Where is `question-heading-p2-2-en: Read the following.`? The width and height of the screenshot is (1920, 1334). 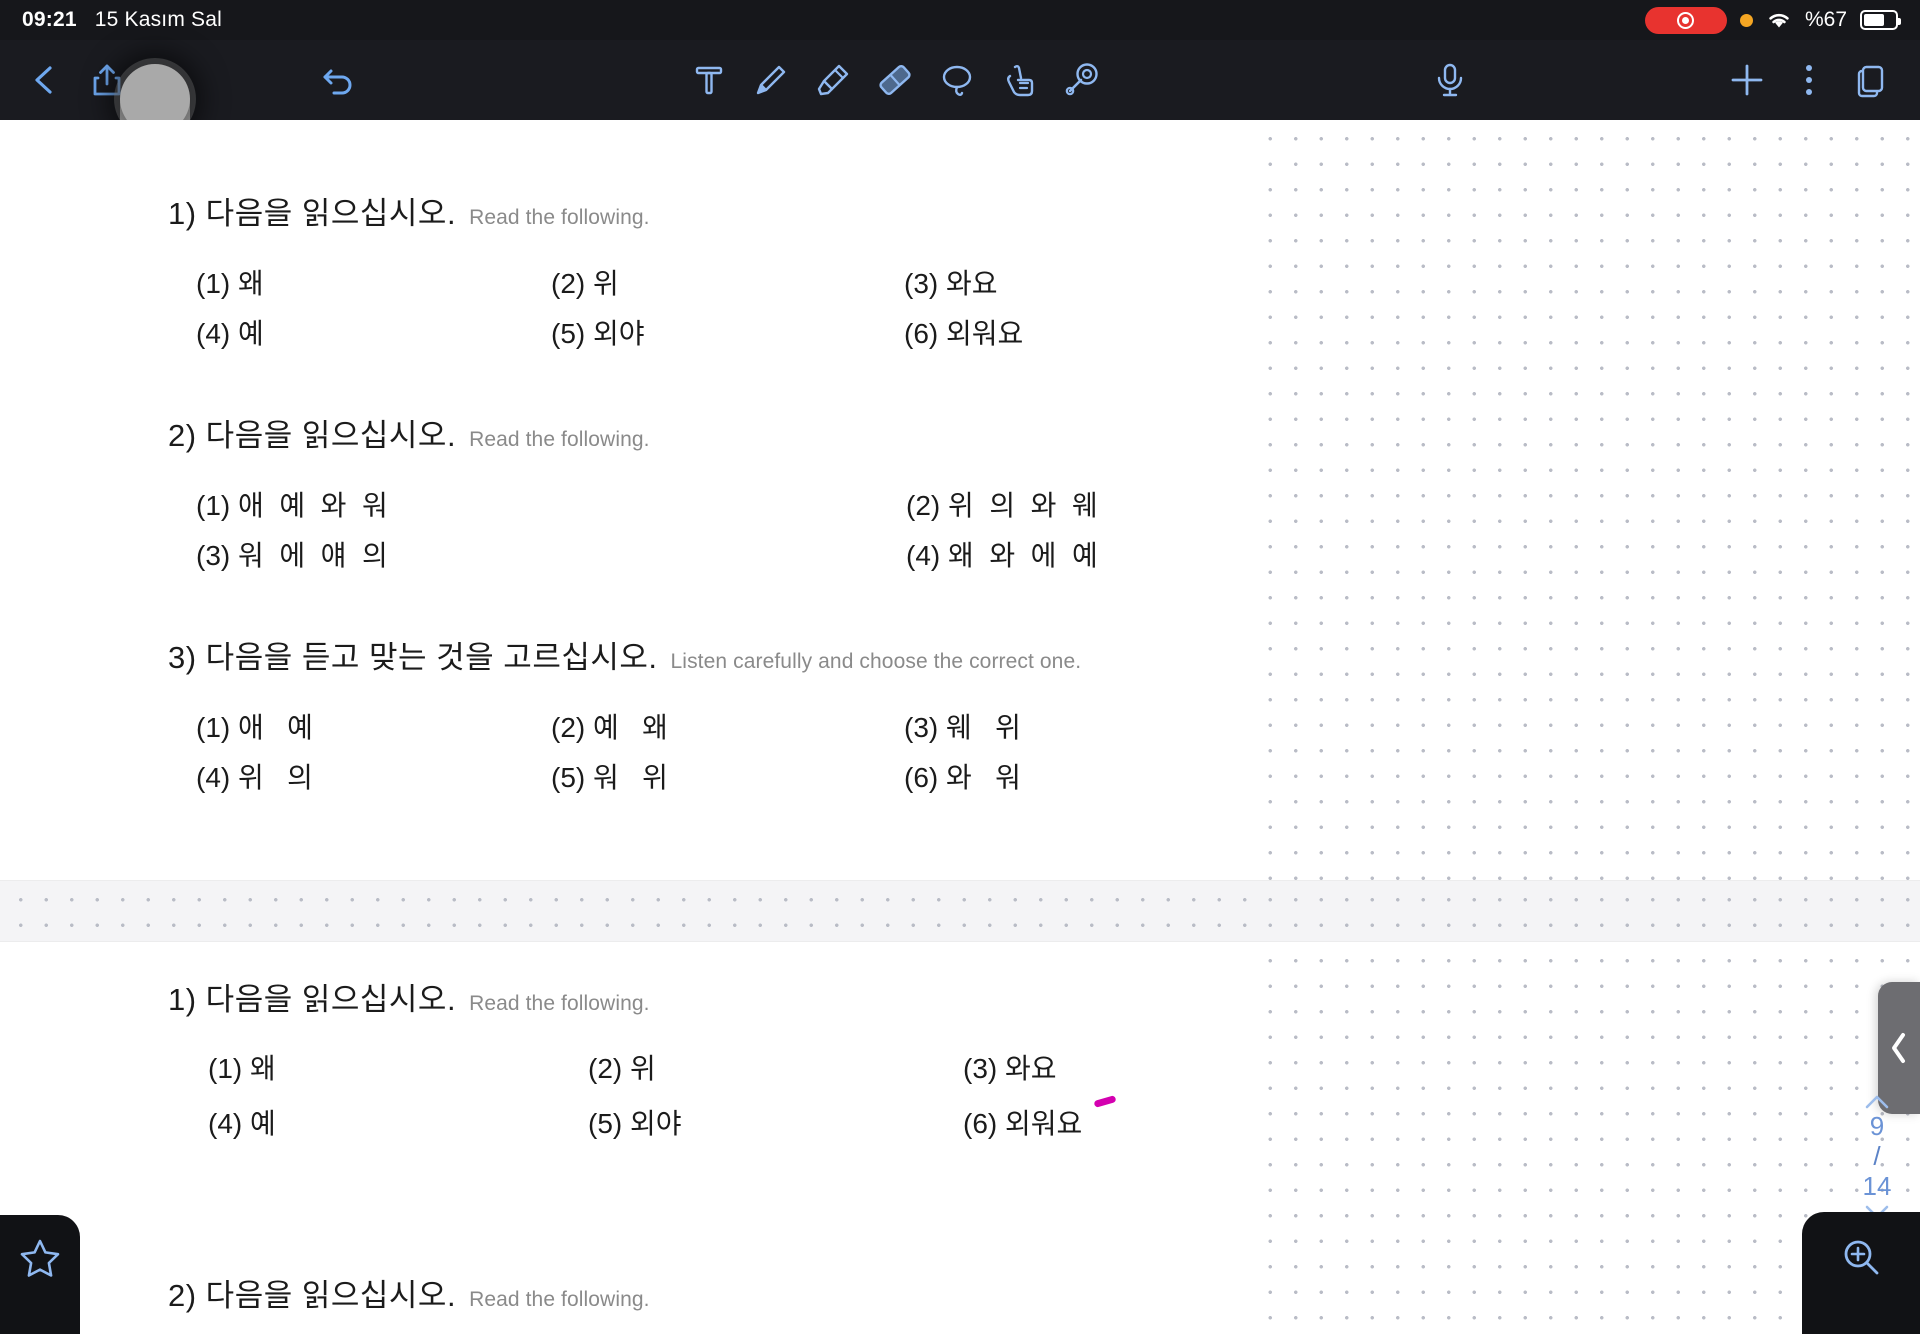
question-heading-p2-2-en: Read the following. is located at coordinates (559, 1299).